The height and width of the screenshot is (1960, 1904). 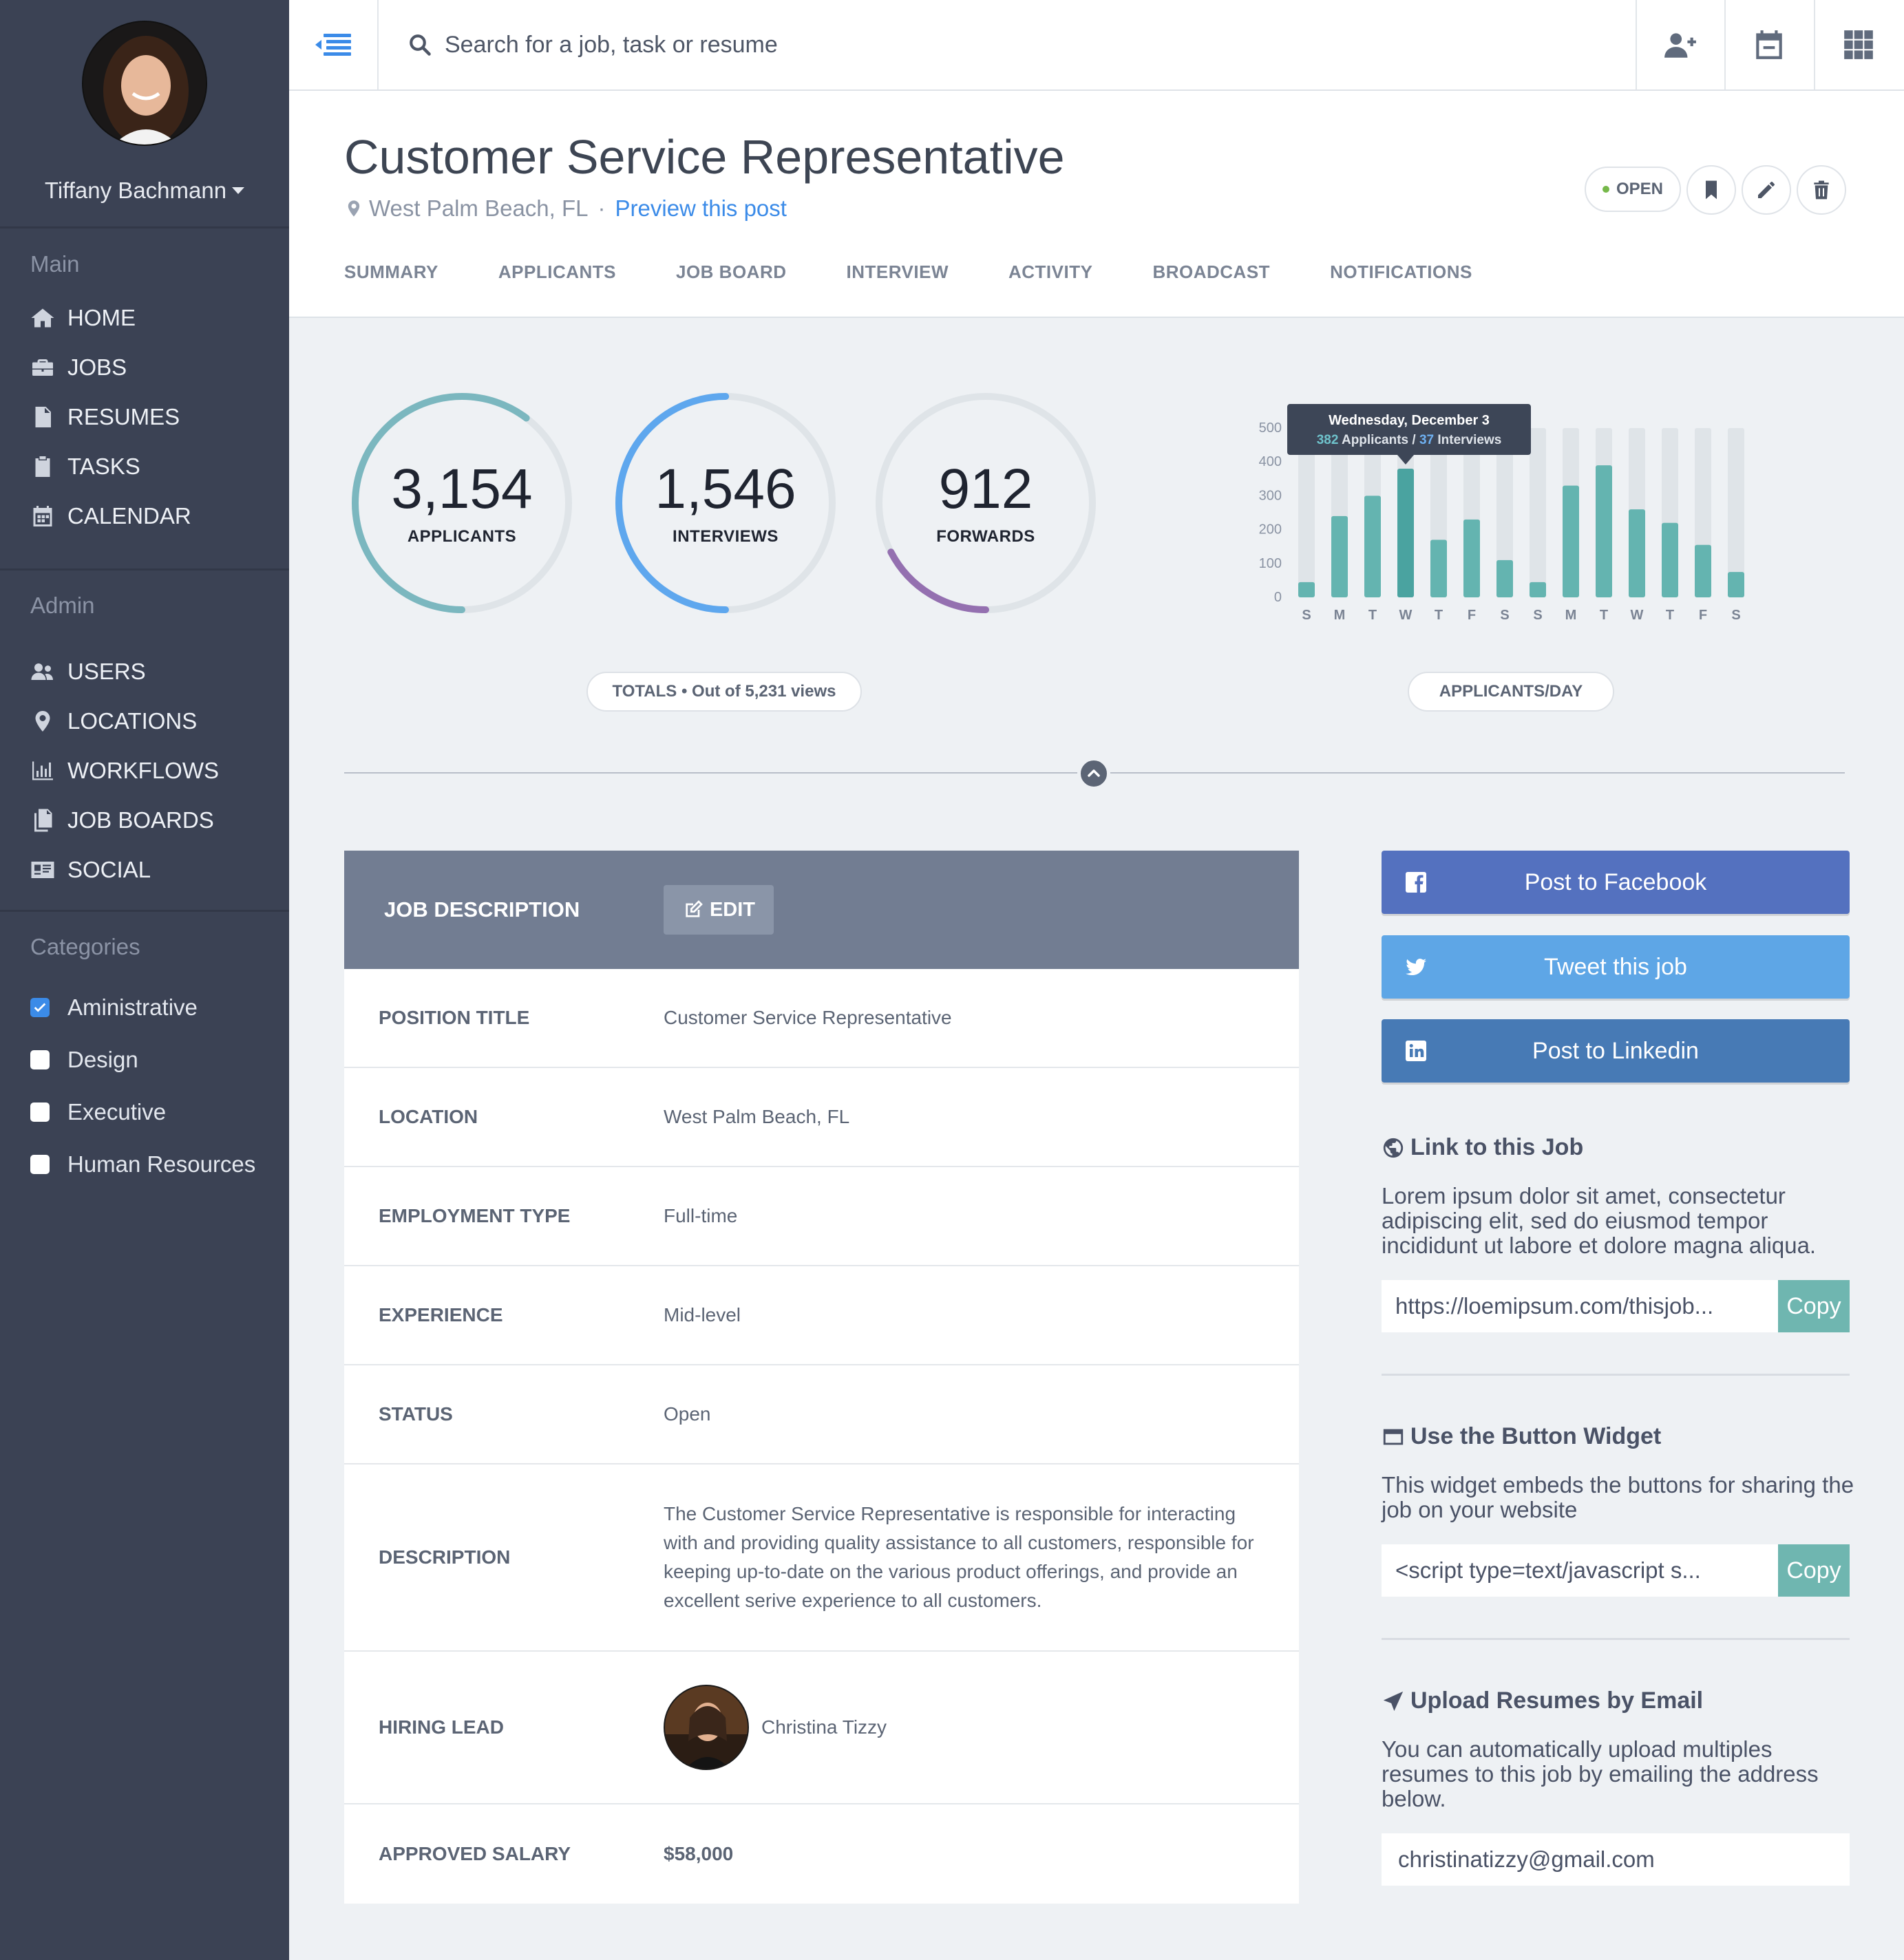 What do you see at coordinates (1639, 189) in the screenshot?
I see `status-badge-label: OPEN` at bounding box center [1639, 189].